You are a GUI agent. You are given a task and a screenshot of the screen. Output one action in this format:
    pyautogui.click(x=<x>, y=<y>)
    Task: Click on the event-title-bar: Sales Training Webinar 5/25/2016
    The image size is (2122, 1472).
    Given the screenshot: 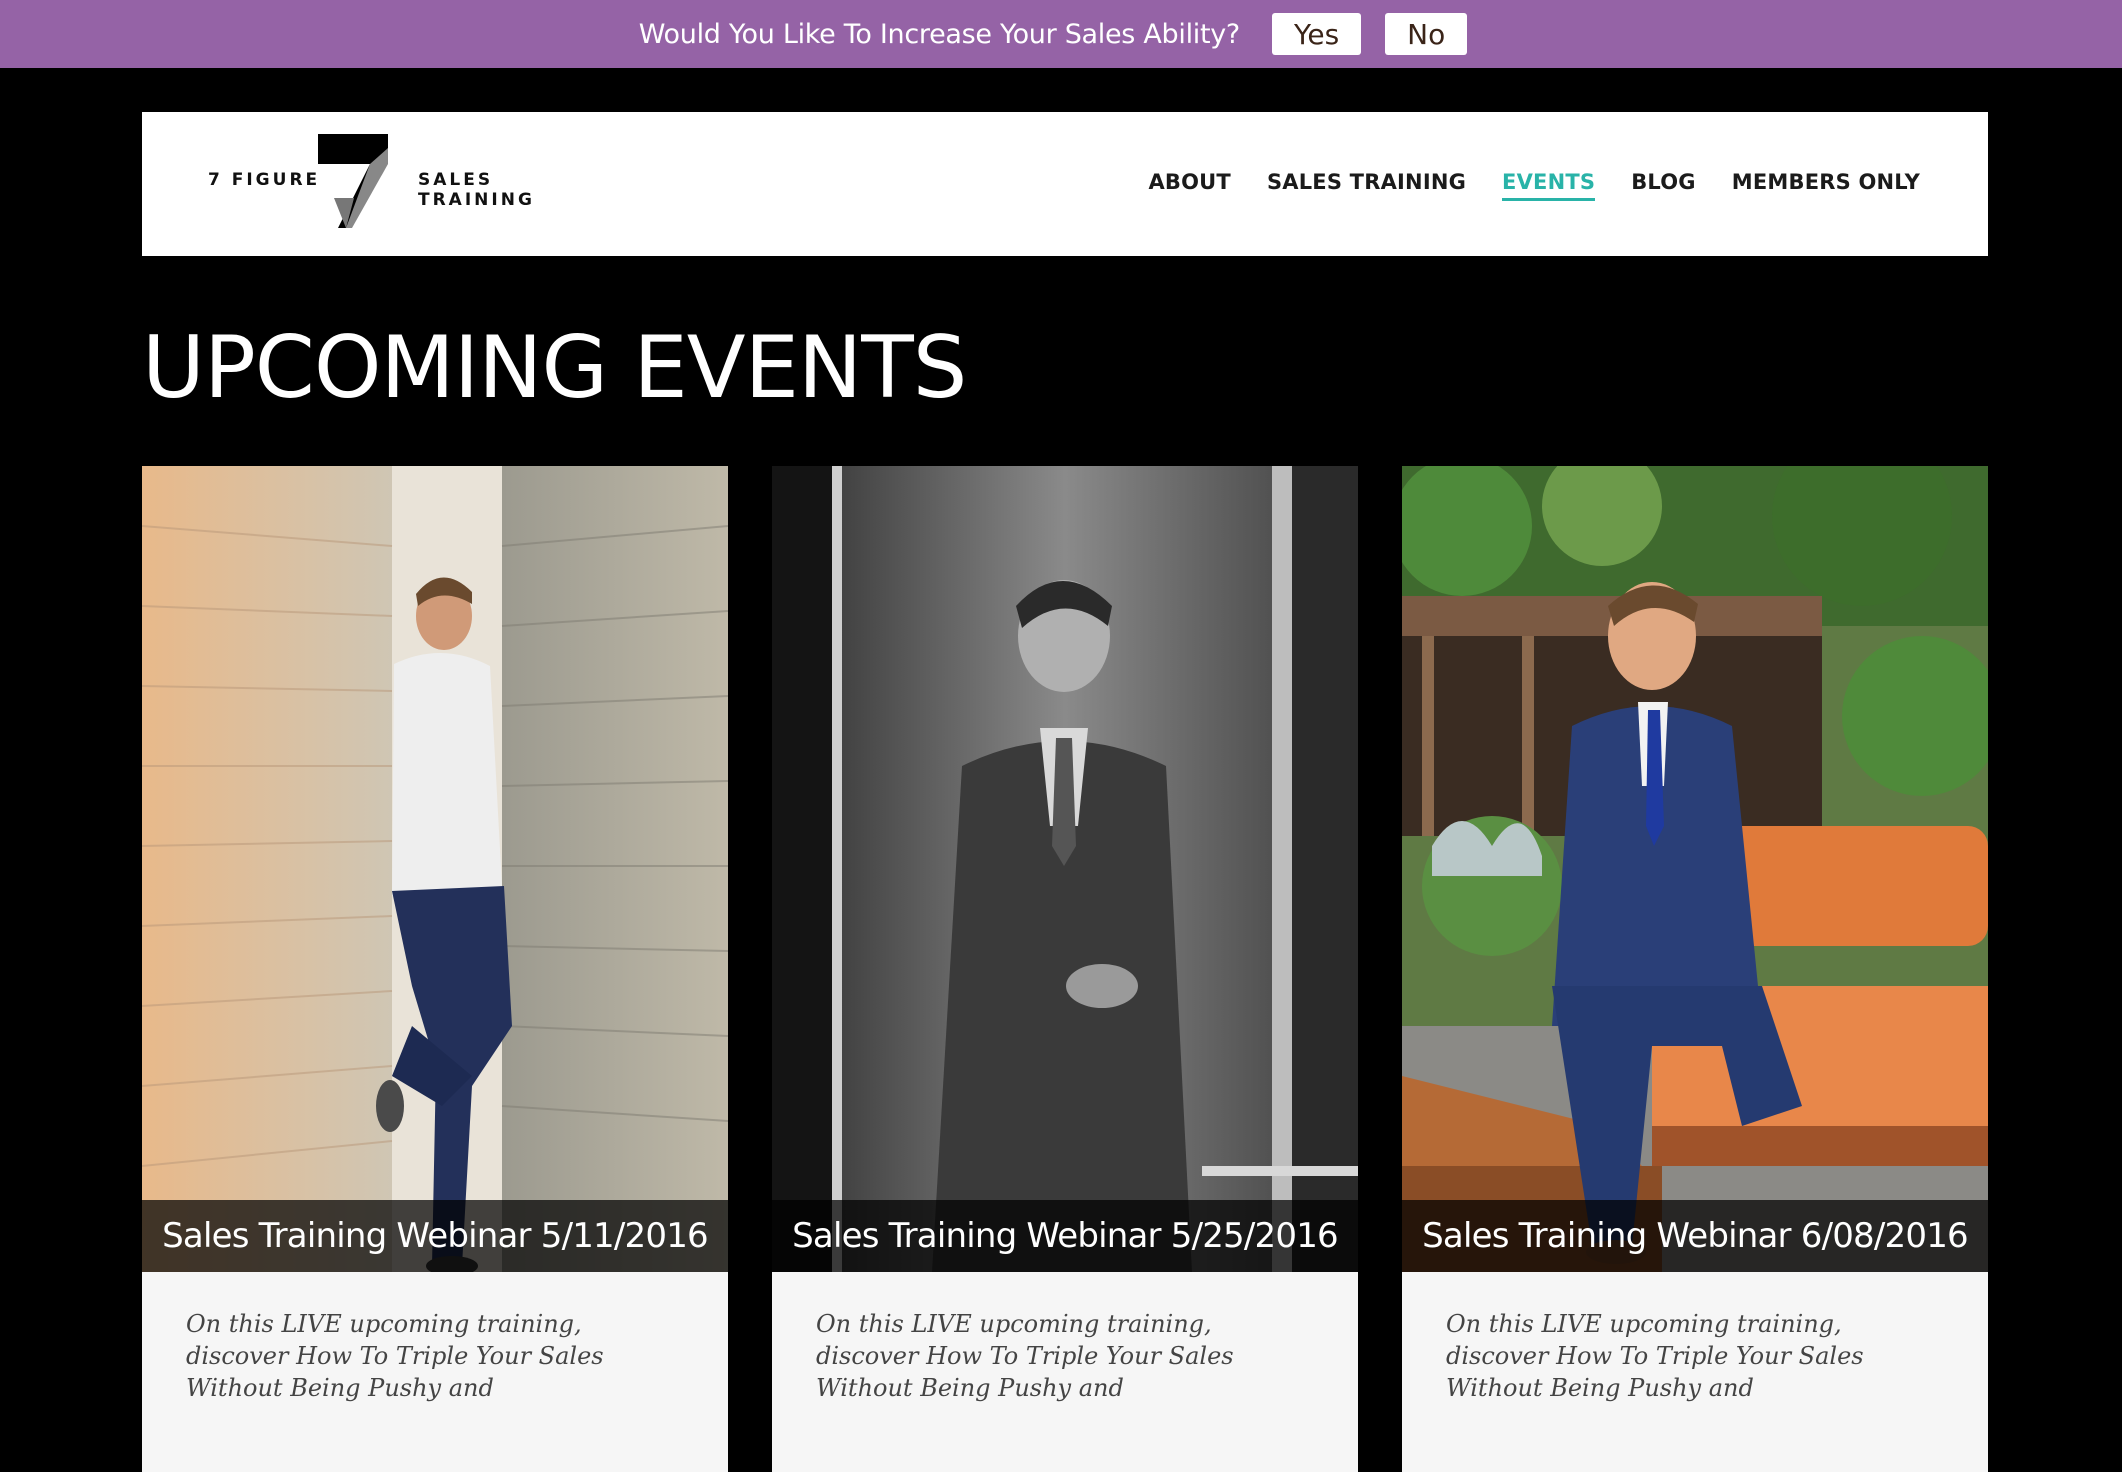 What is the action you would take?
    pyautogui.click(x=1065, y=1236)
    